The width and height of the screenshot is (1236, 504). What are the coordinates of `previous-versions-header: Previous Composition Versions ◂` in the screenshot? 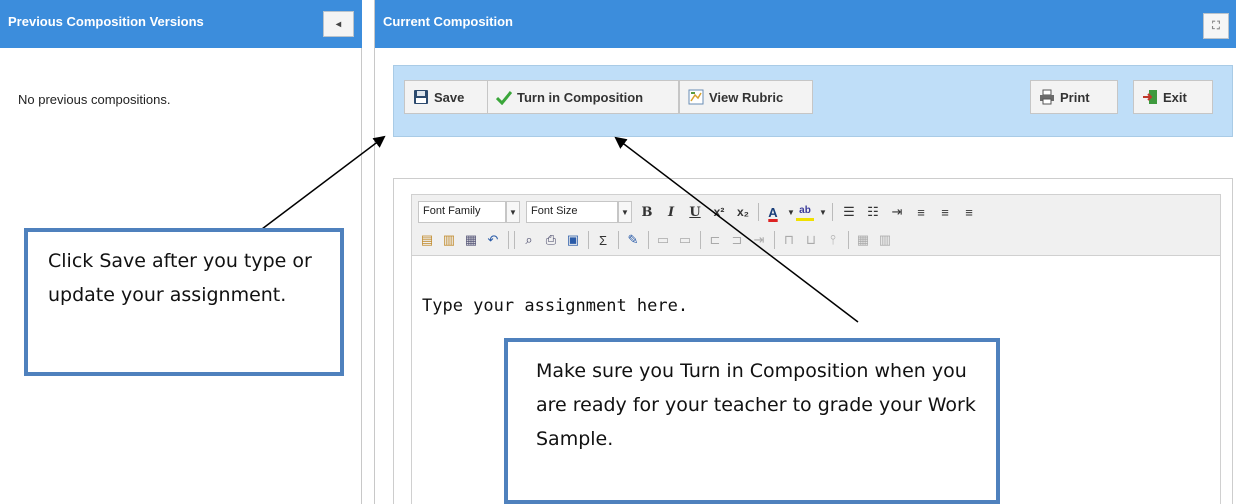 It's located at (181, 24).